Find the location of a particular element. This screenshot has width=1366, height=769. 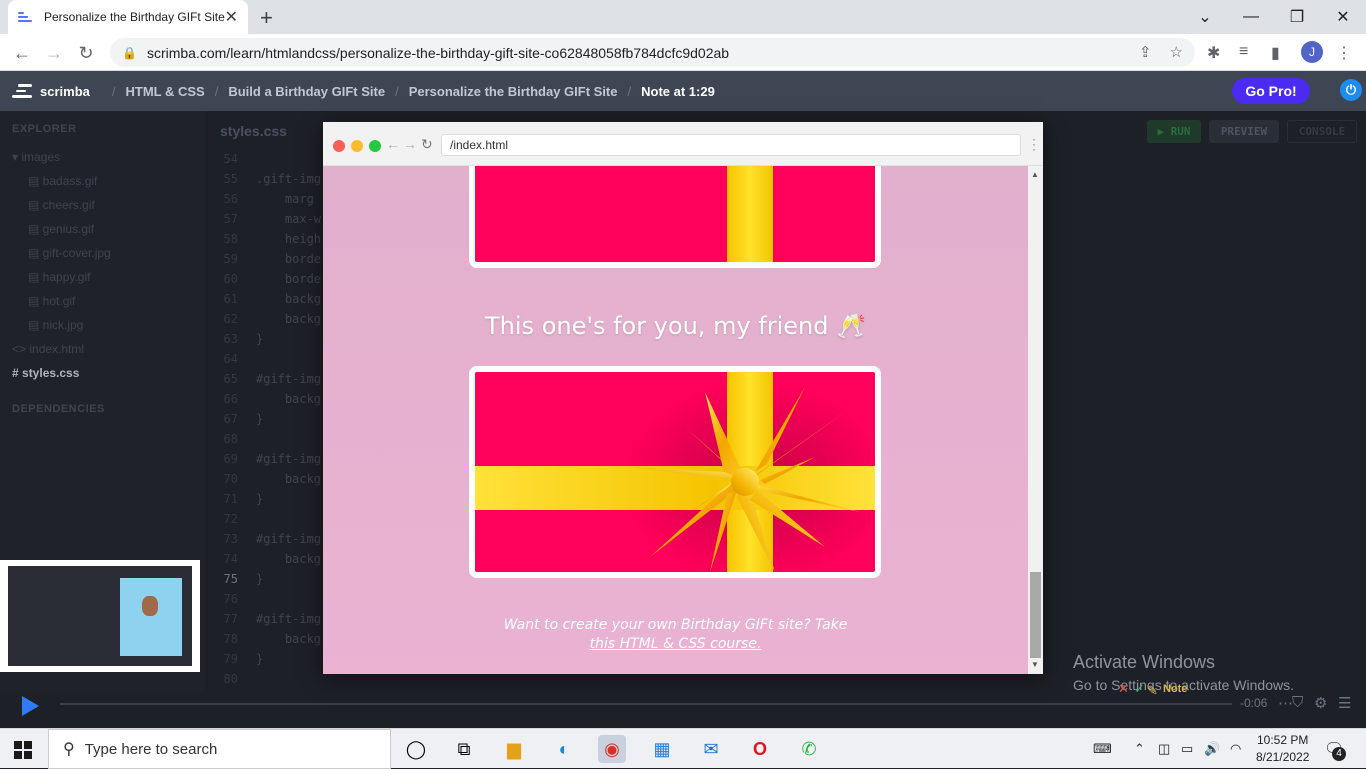

new-tab-icon: + is located at coordinates (266, 18).